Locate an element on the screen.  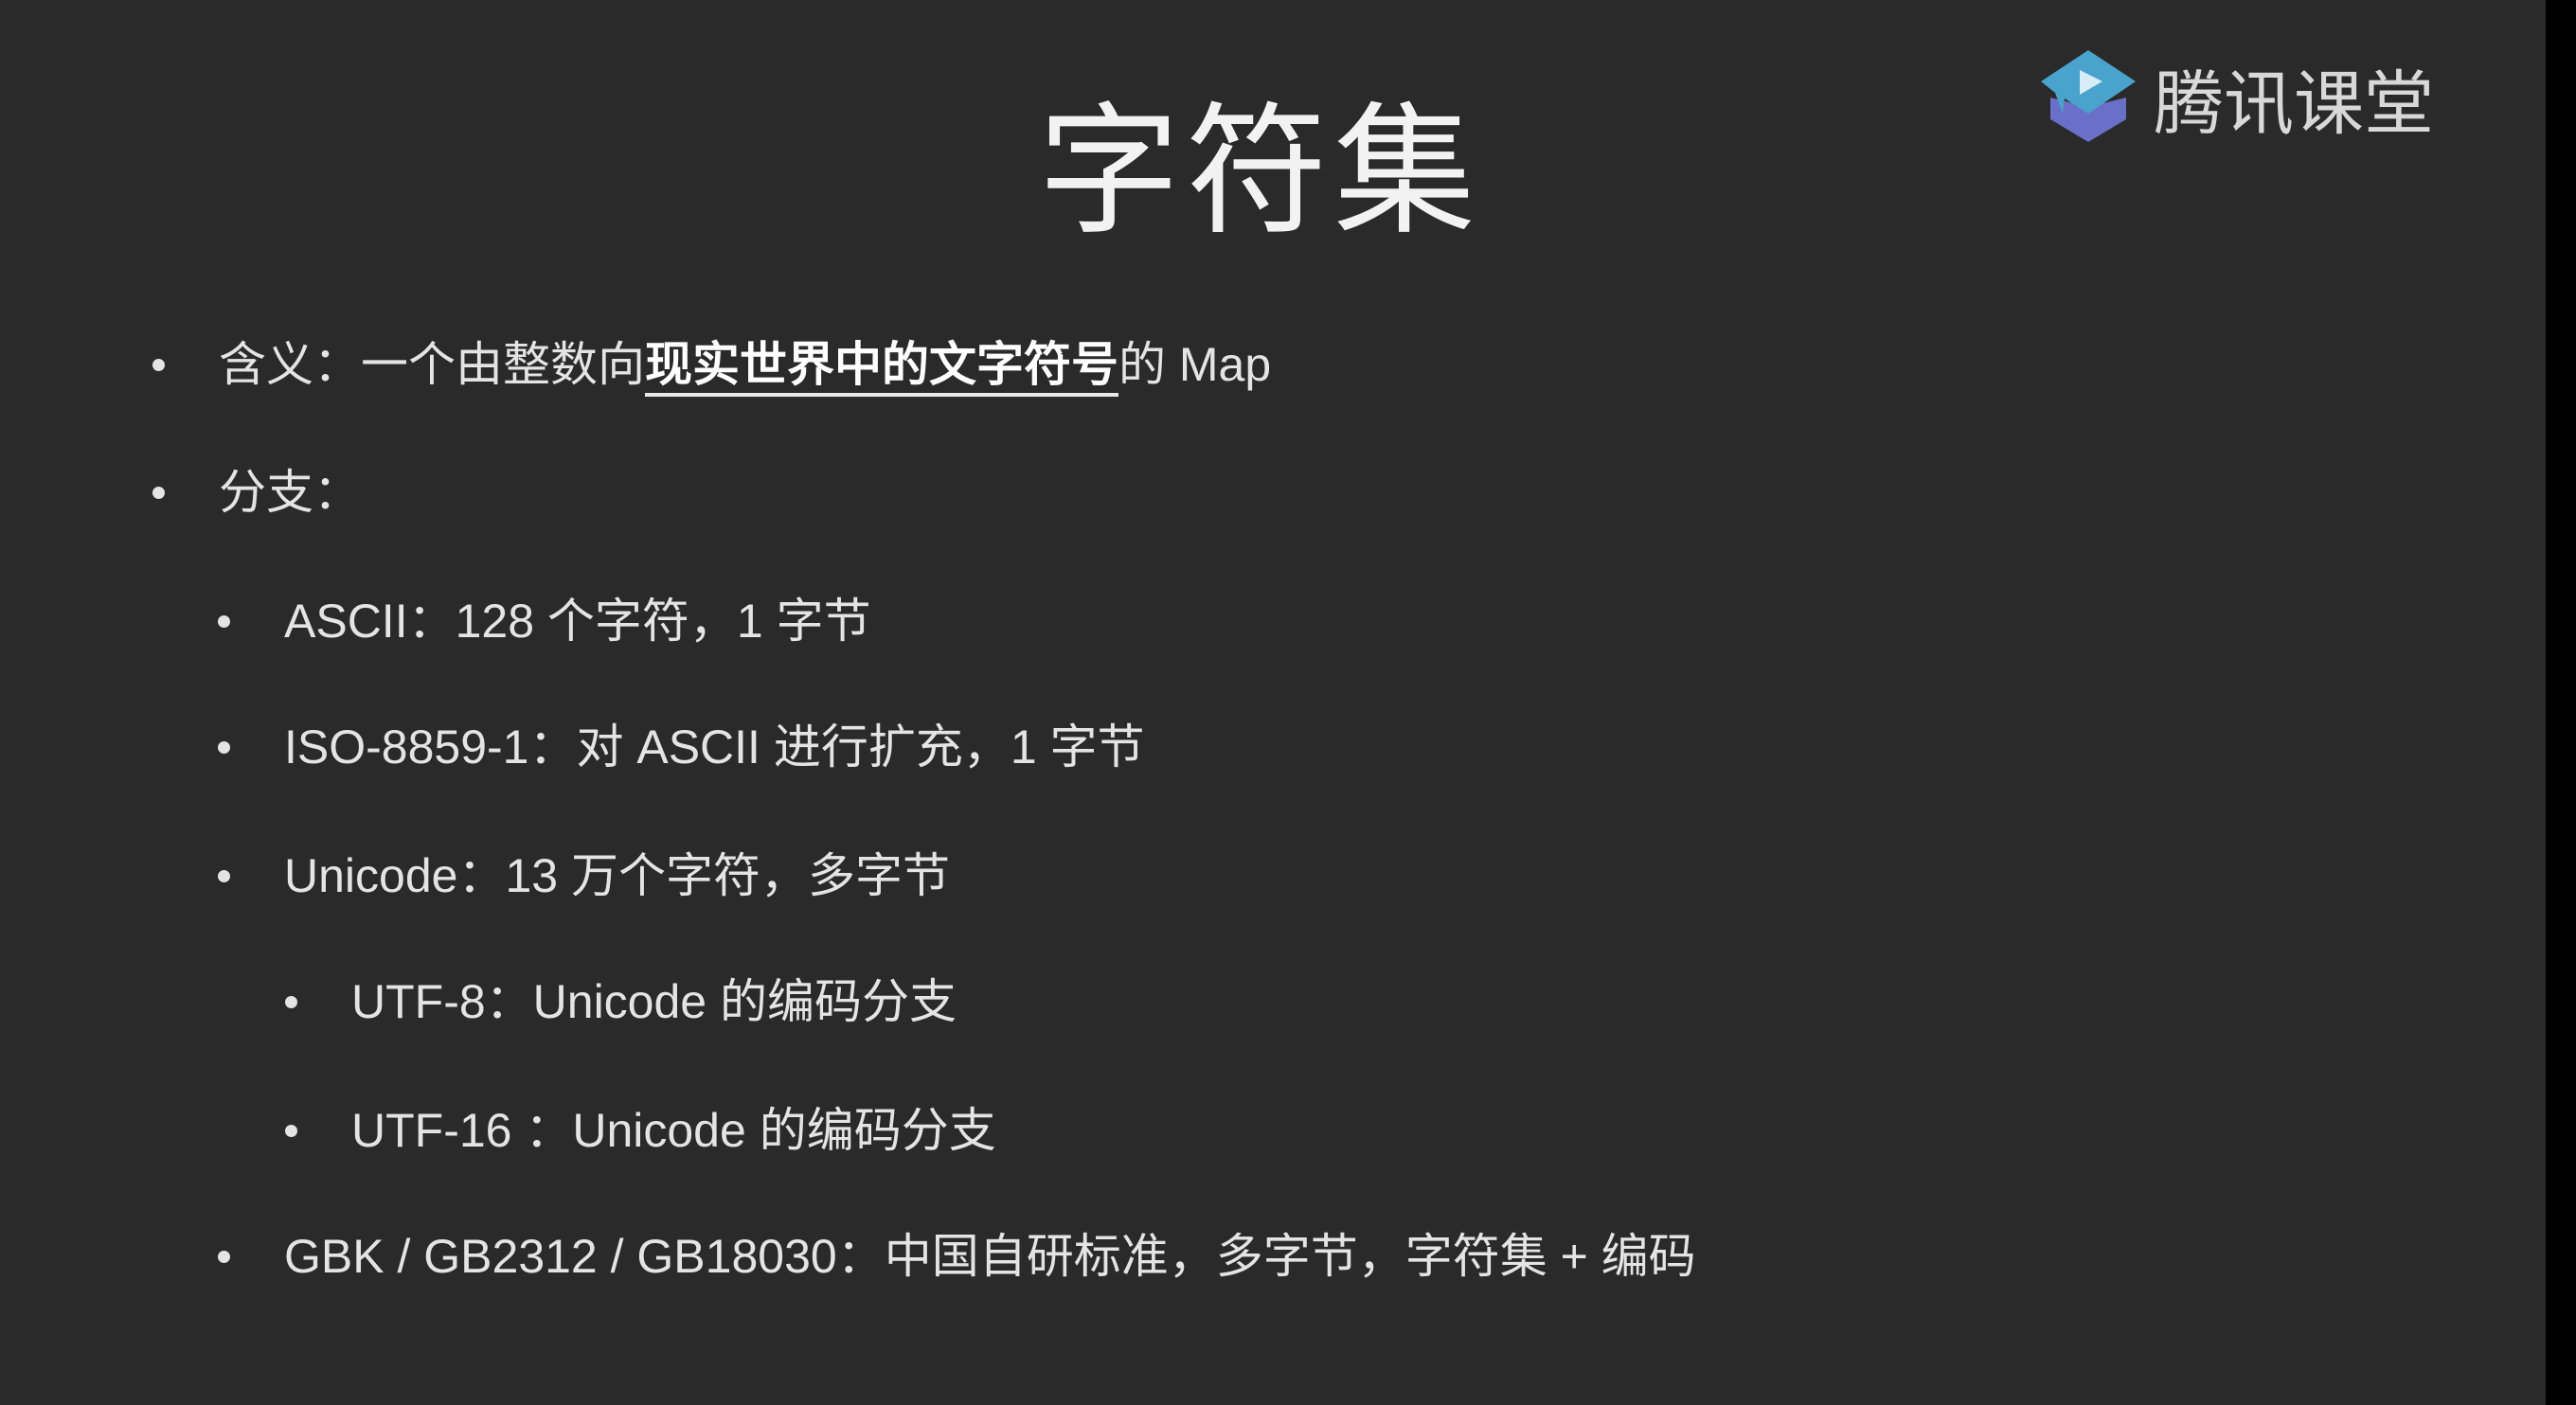
logo-text: 腾讯课堂 is located at coordinates (2294, 104).